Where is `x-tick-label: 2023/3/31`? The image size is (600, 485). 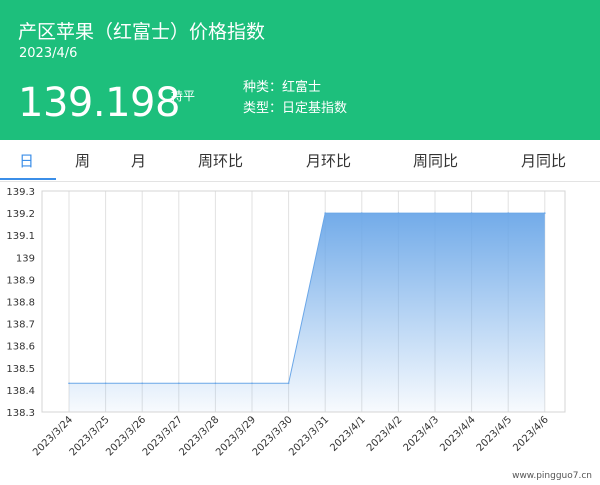 x-tick-label: 2023/3/31 is located at coordinates (309, 436).